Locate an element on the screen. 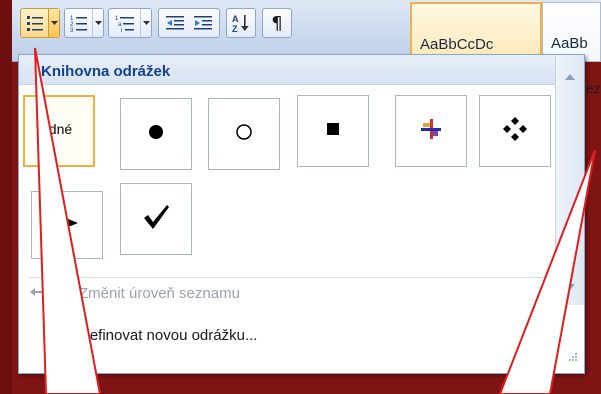 The height and width of the screenshot is (394, 601). callout-right is located at coordinates (547, 271).